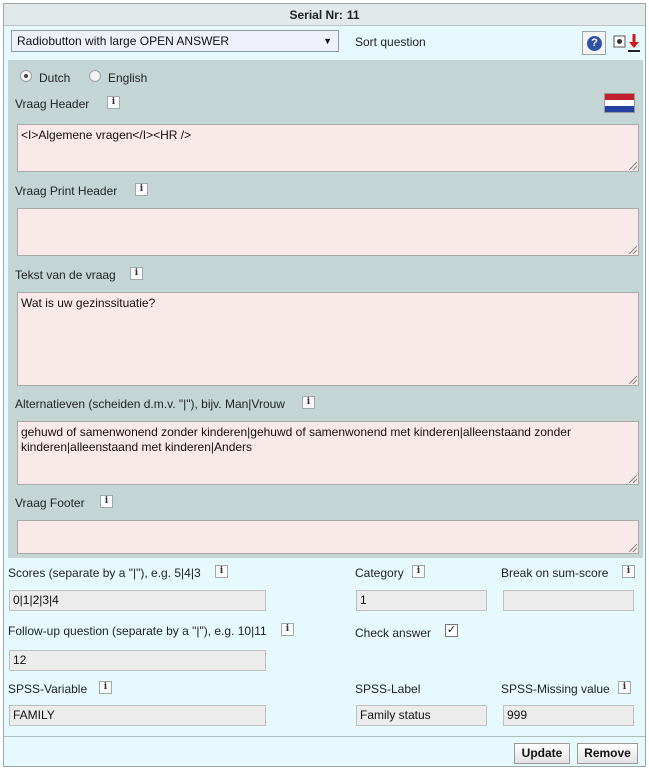 Image resolution: width=649 pixels, height=769 pixels. I want to click on check-answer-checkbox: ✓, so click(451, 630).